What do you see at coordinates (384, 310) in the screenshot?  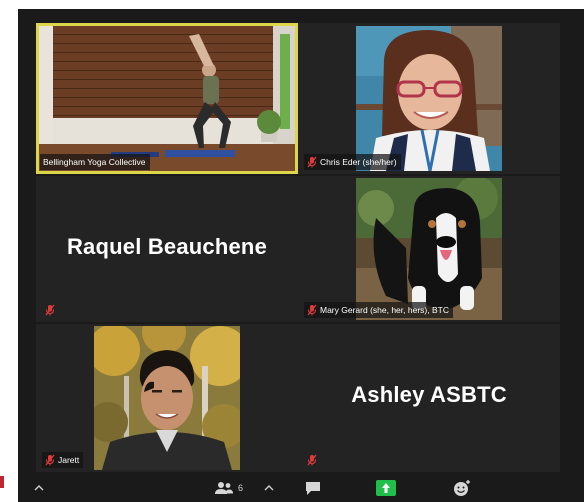 I see `participant-name: Mary Gerard (she, her, hers), BTC` at bounding box center [384, 310].